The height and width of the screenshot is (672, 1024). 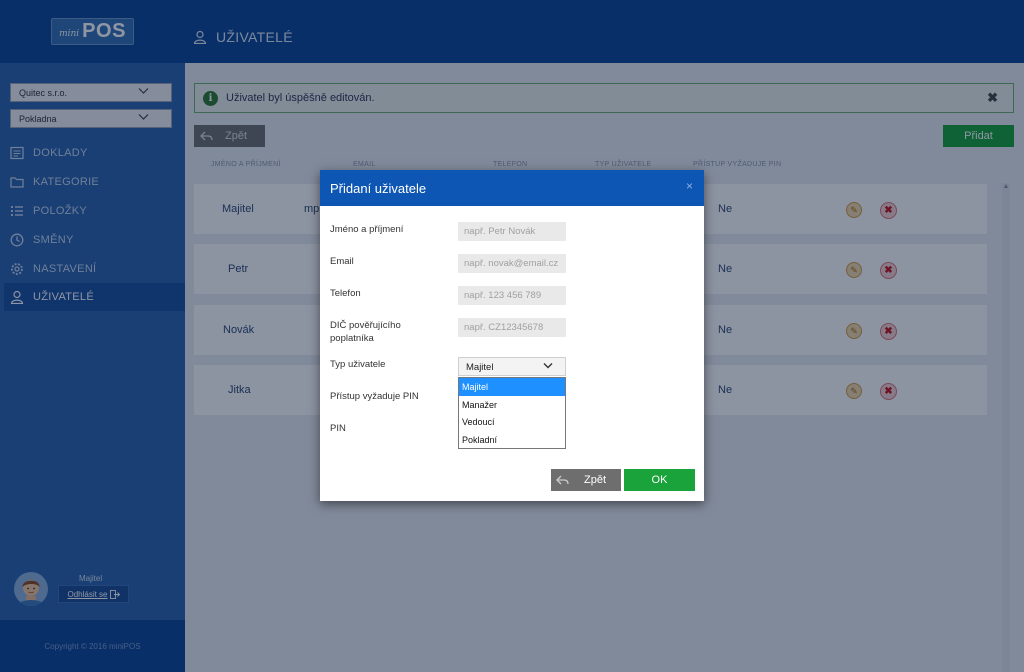 I want to click on option-manazer: Manažer, so click(x=512, y=405).